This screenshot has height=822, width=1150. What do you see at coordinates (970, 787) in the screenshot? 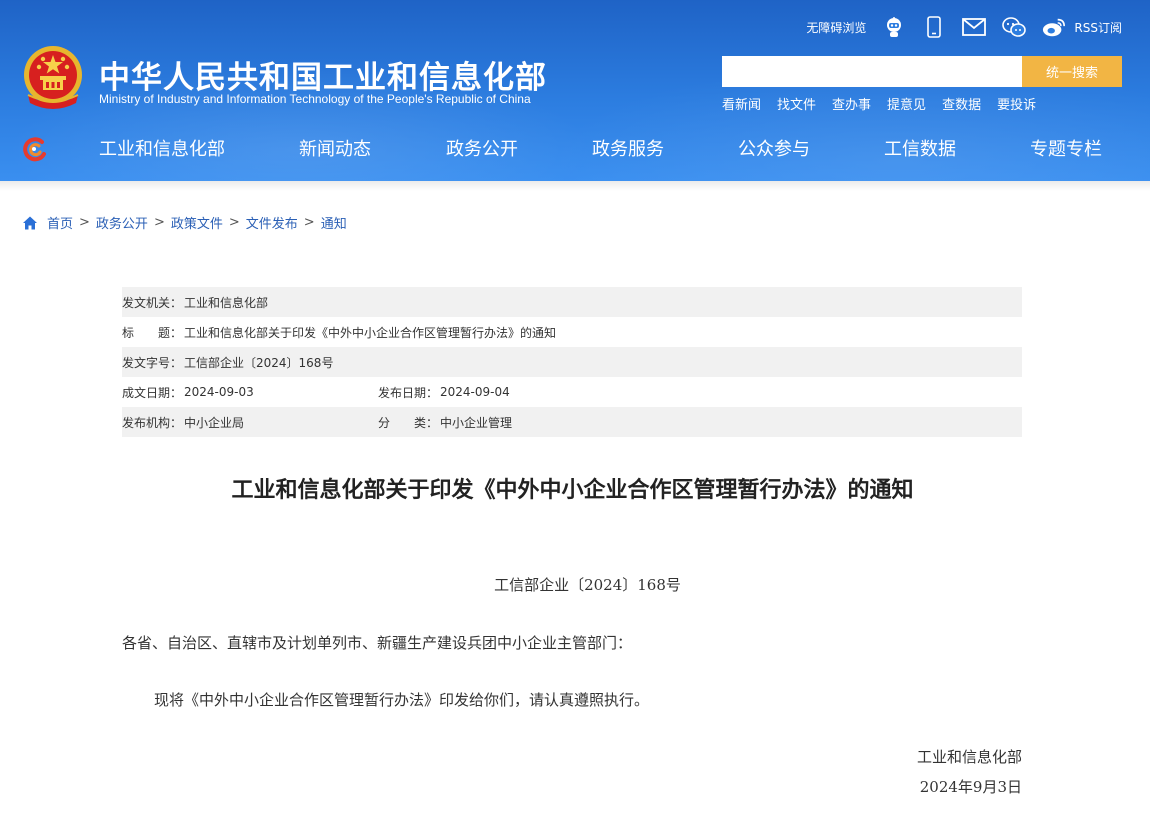
I see `article-signature-date: 2024年9月3日` at bounding box center [970, 787].